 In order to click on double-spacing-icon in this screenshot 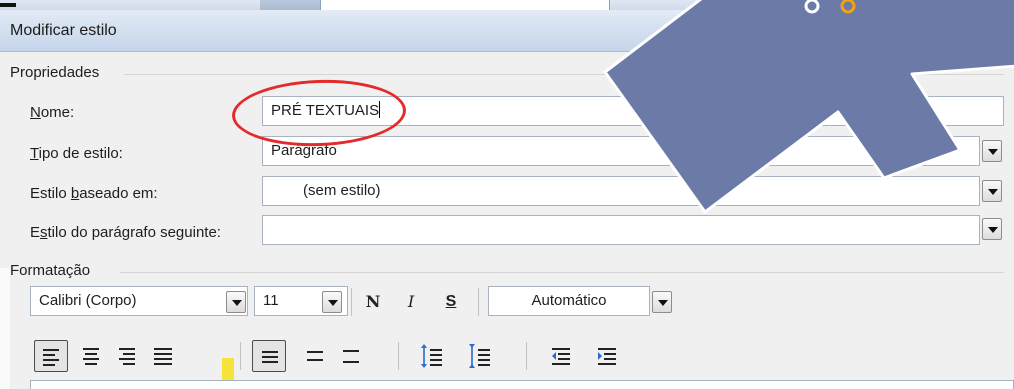, I will do `click(351, 356)`.